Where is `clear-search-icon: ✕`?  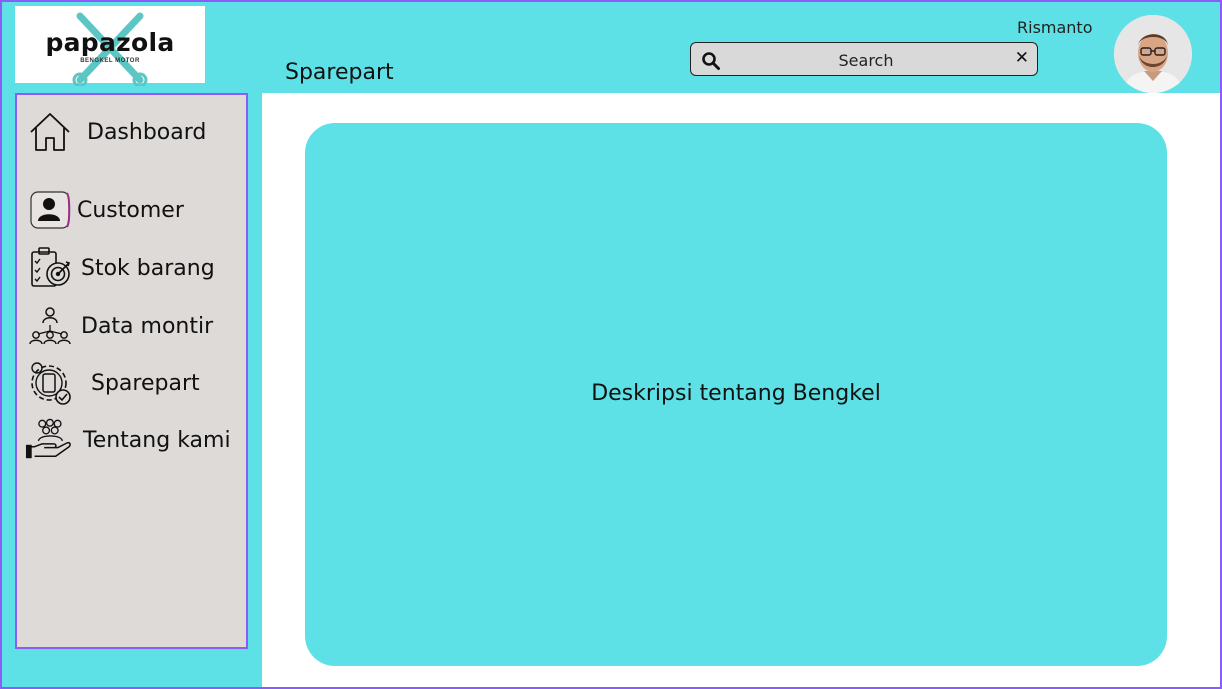
clear-search-icon: ✕ is located at coordinates (1022, 58).